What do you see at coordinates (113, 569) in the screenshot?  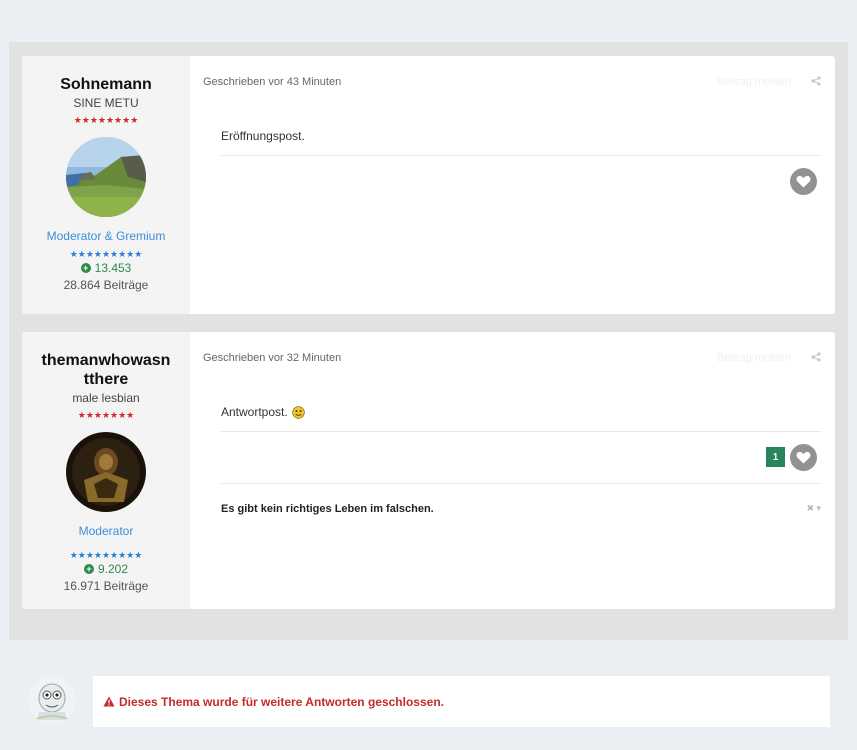 I see `reputation-value: 9.202` at bounding box center [113, 569].